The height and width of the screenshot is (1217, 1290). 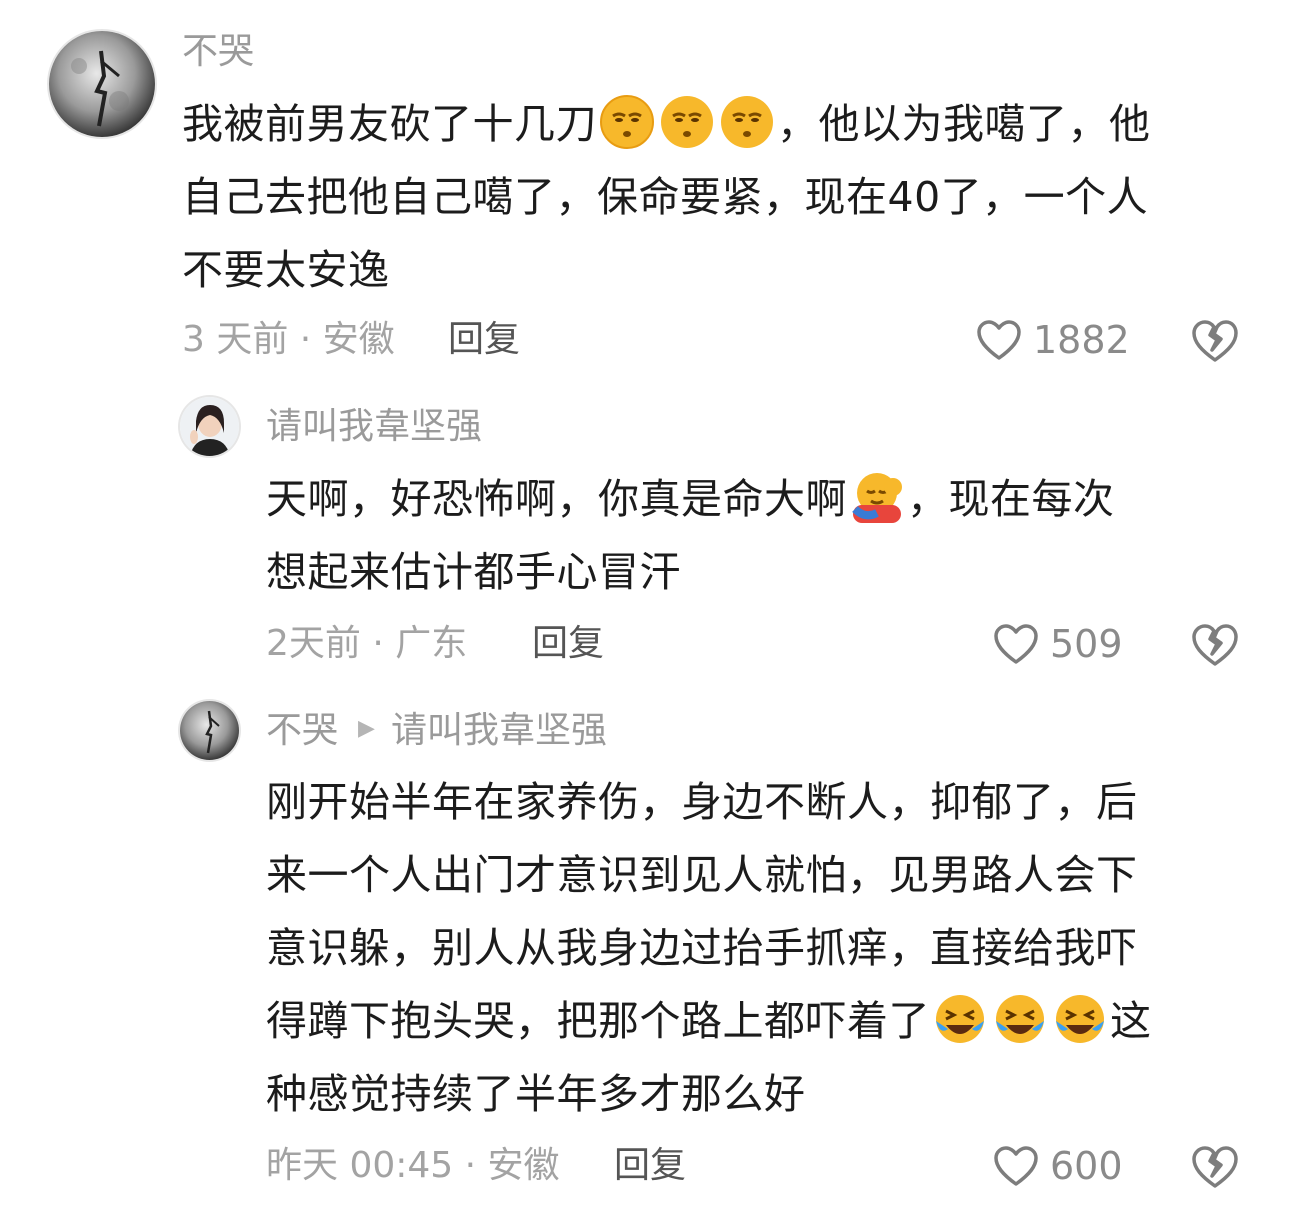 I want to click on hugging-face-emoji, so click(x=877, y=498).